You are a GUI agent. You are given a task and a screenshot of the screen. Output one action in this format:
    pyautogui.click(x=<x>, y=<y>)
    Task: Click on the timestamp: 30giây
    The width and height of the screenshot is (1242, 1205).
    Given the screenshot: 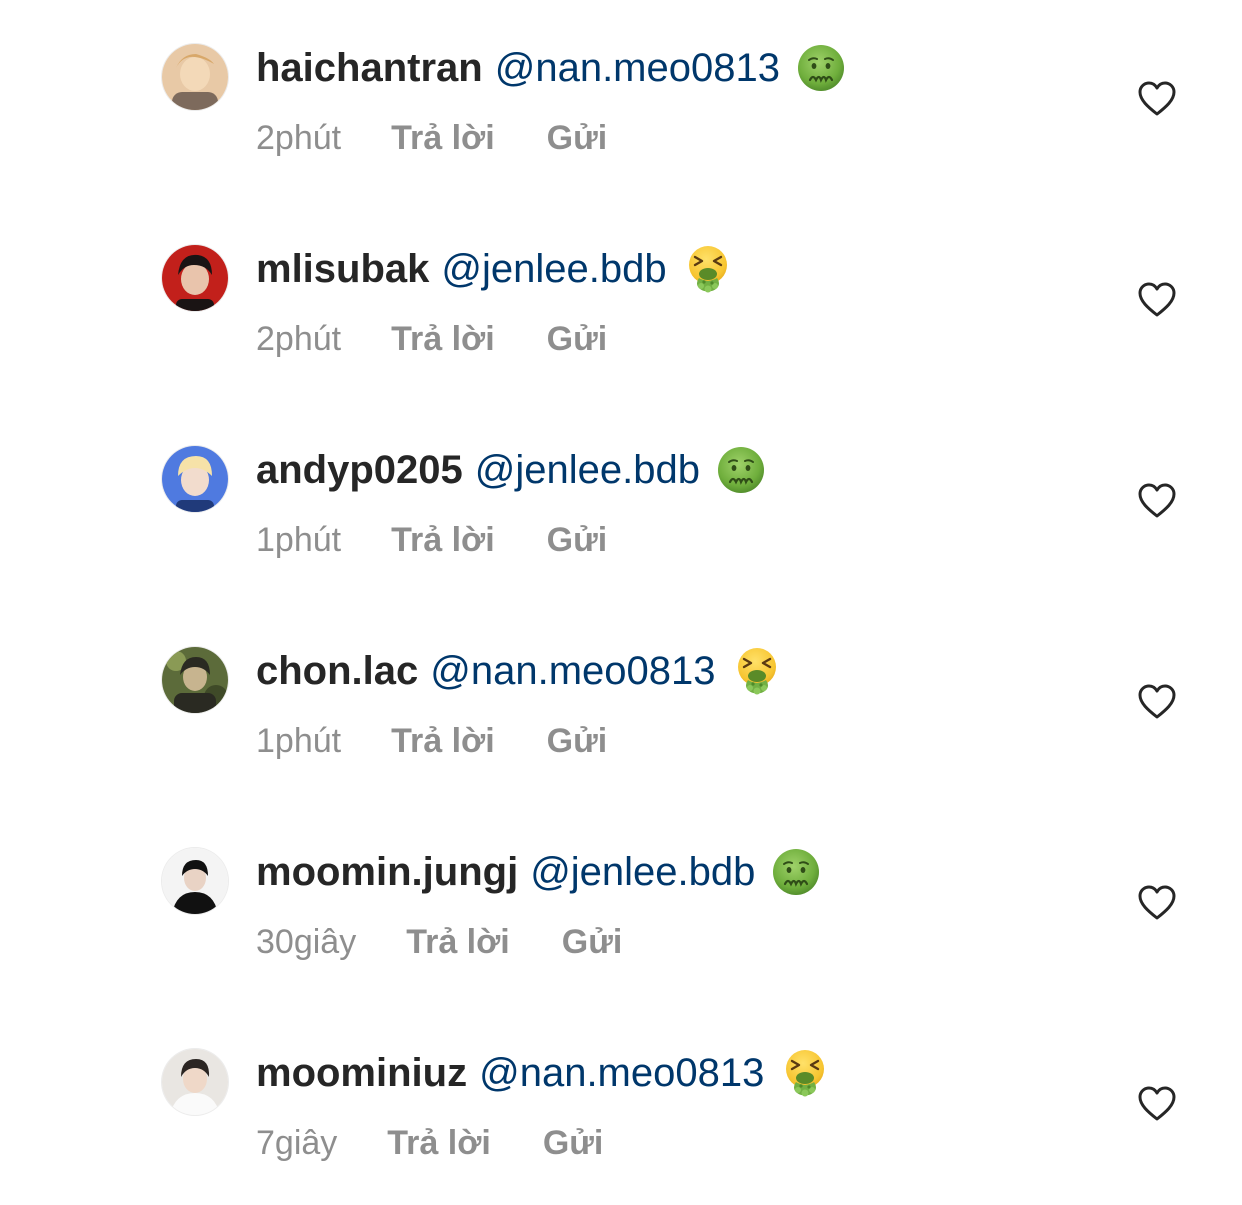 What is the action you would take?
    pyautogui.click(x=306, y=941)
    